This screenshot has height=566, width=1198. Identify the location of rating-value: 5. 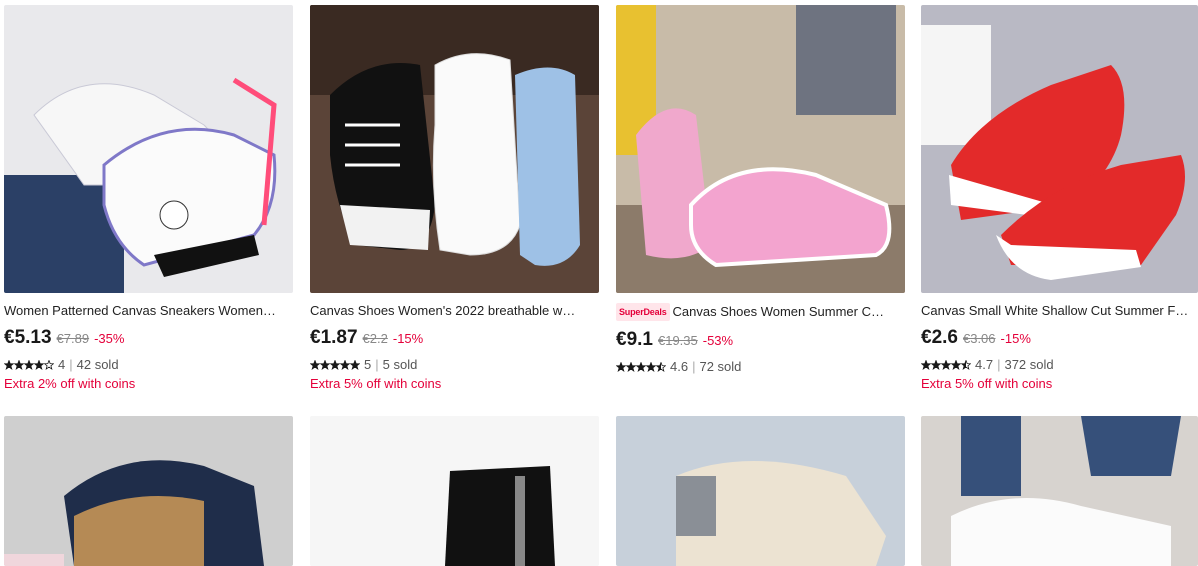
(368, 364).